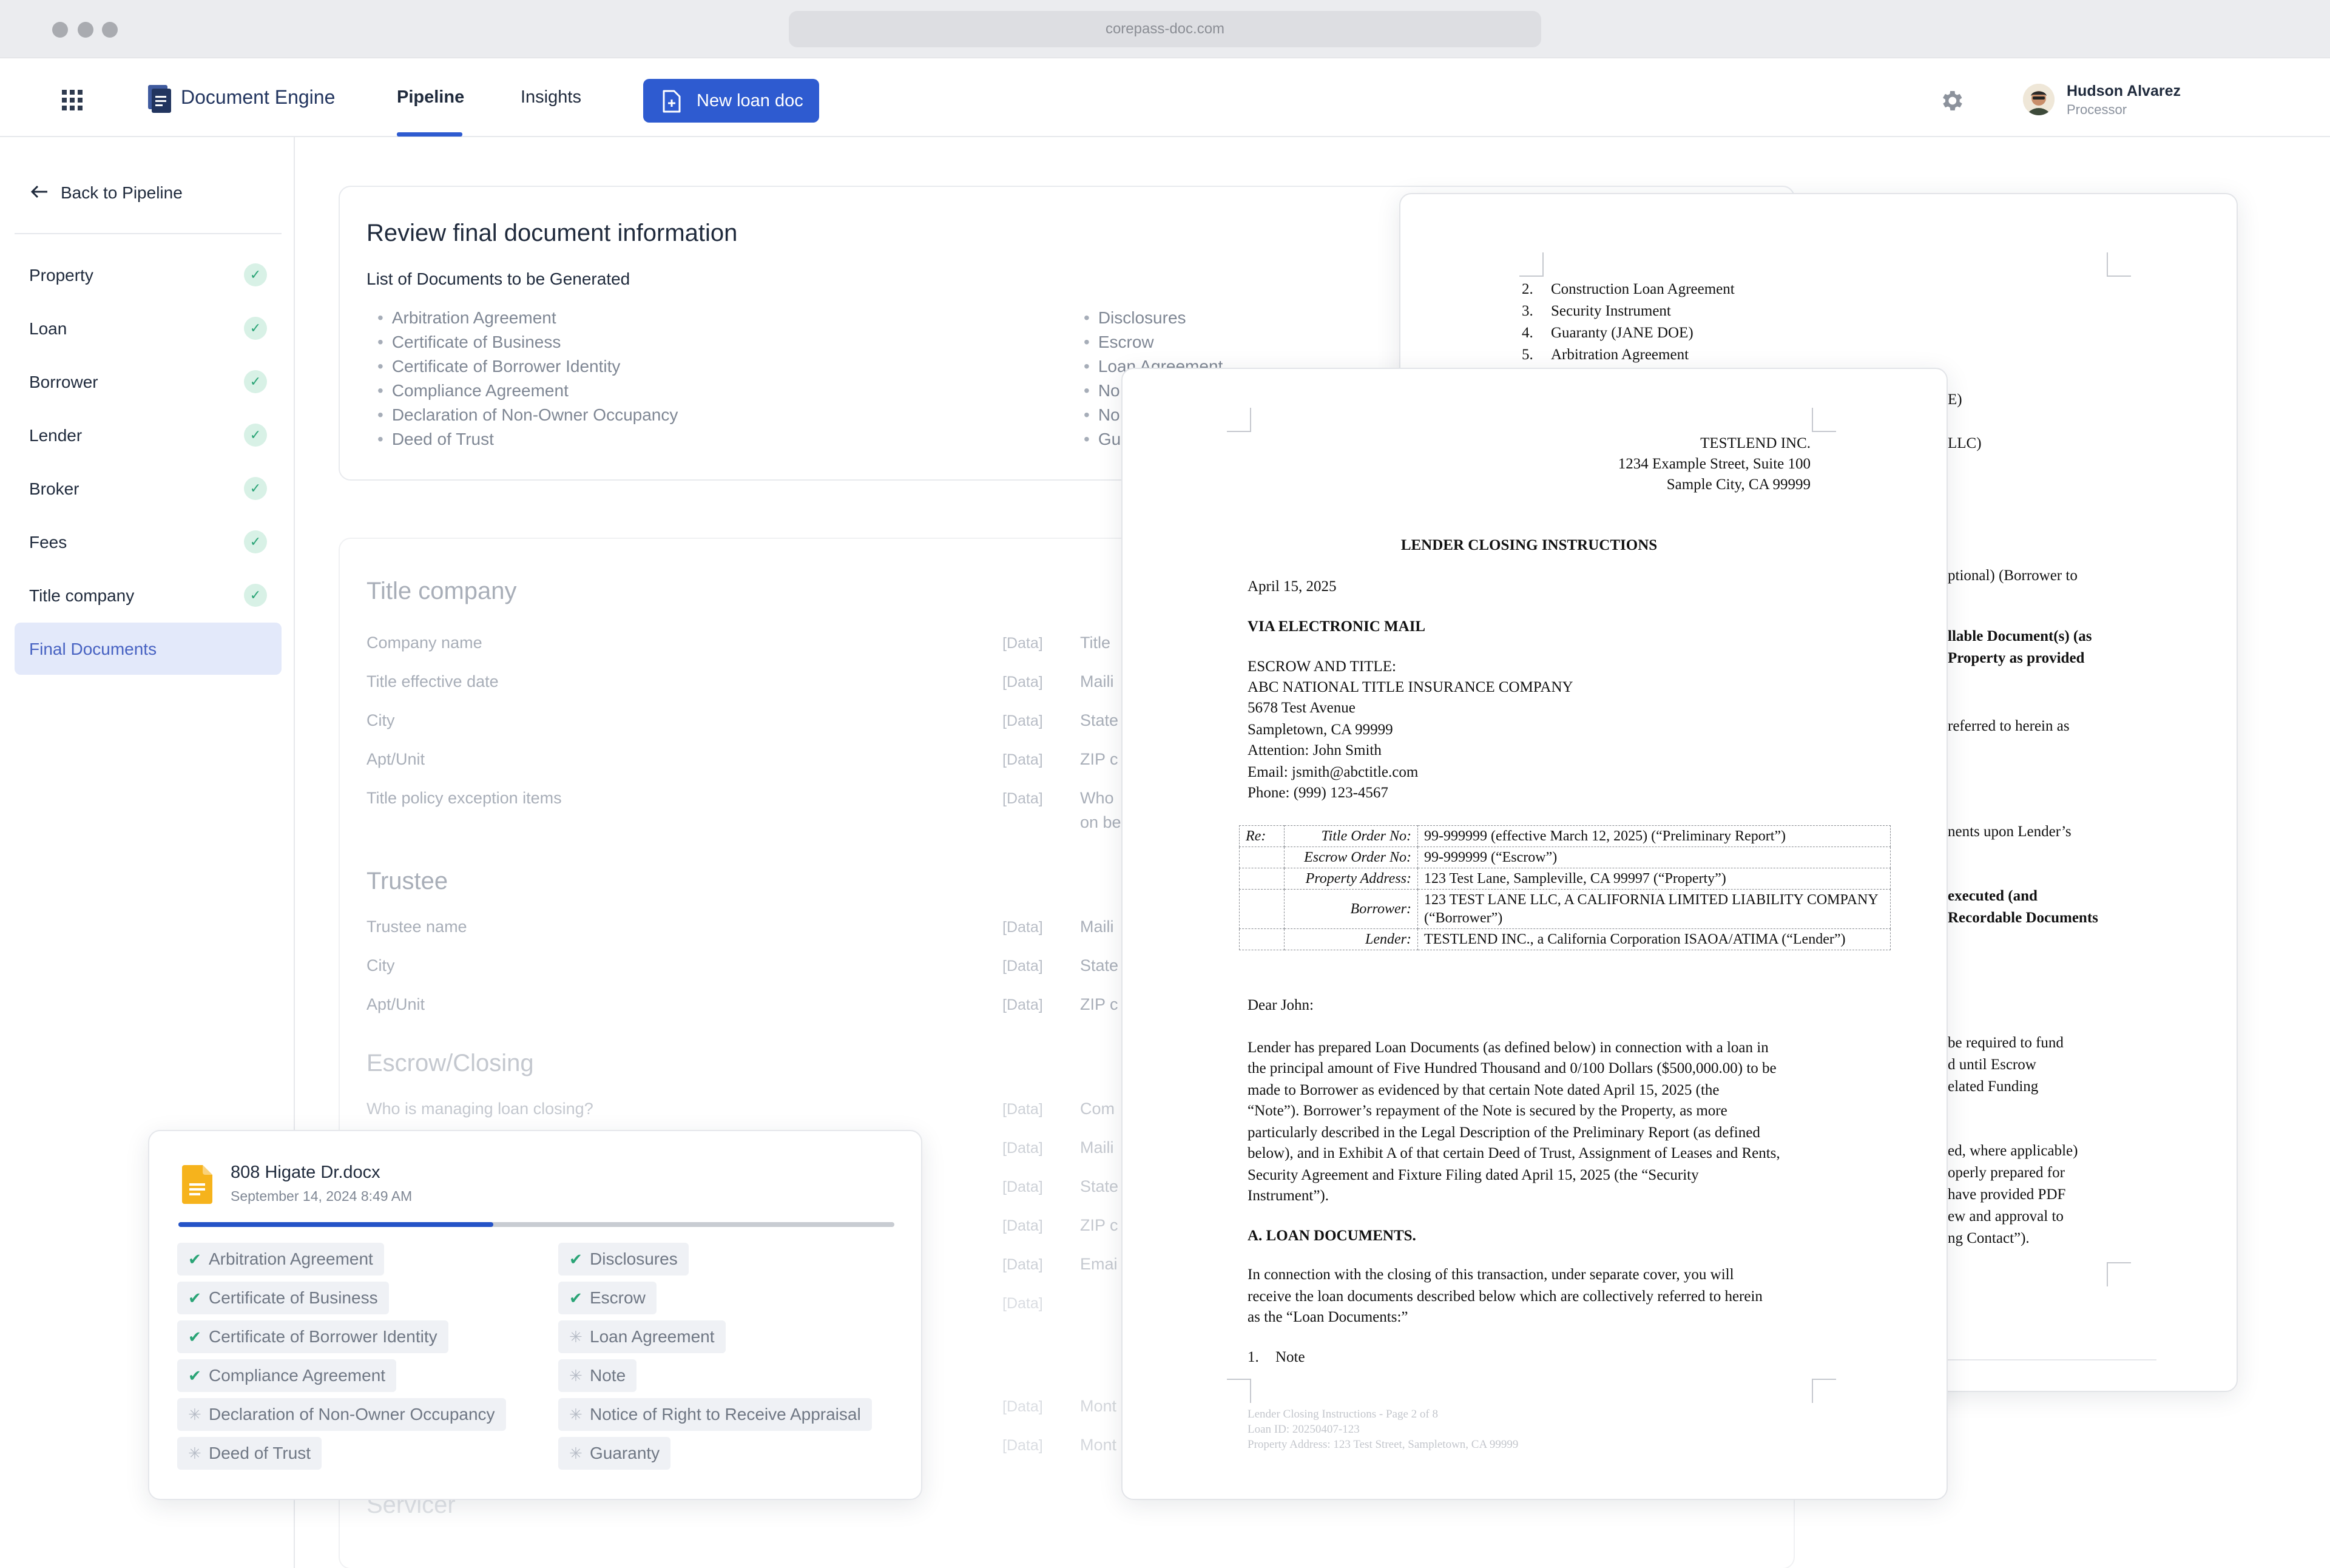  Describe the element at coordinates (1102, 440) in the screenshot. I see `document-list-item: Gu` at that location.